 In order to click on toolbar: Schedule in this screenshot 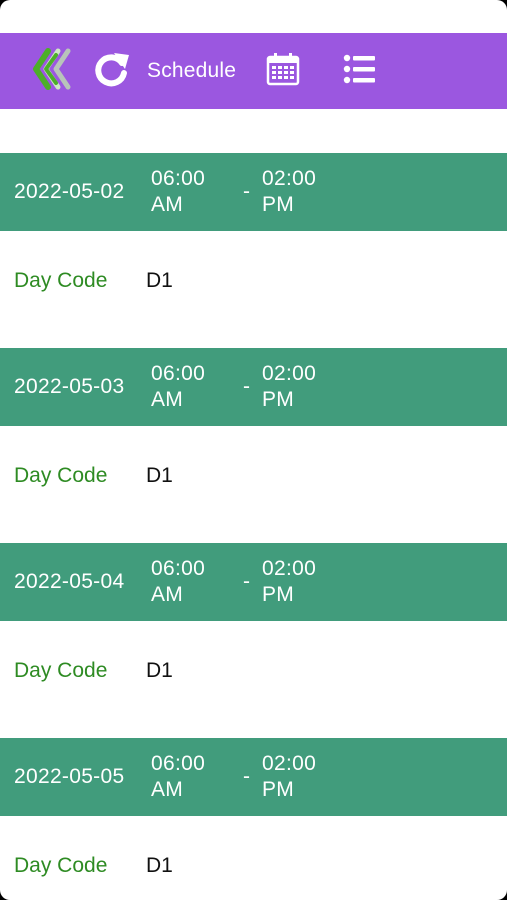, I will do `click(253, 71)`.